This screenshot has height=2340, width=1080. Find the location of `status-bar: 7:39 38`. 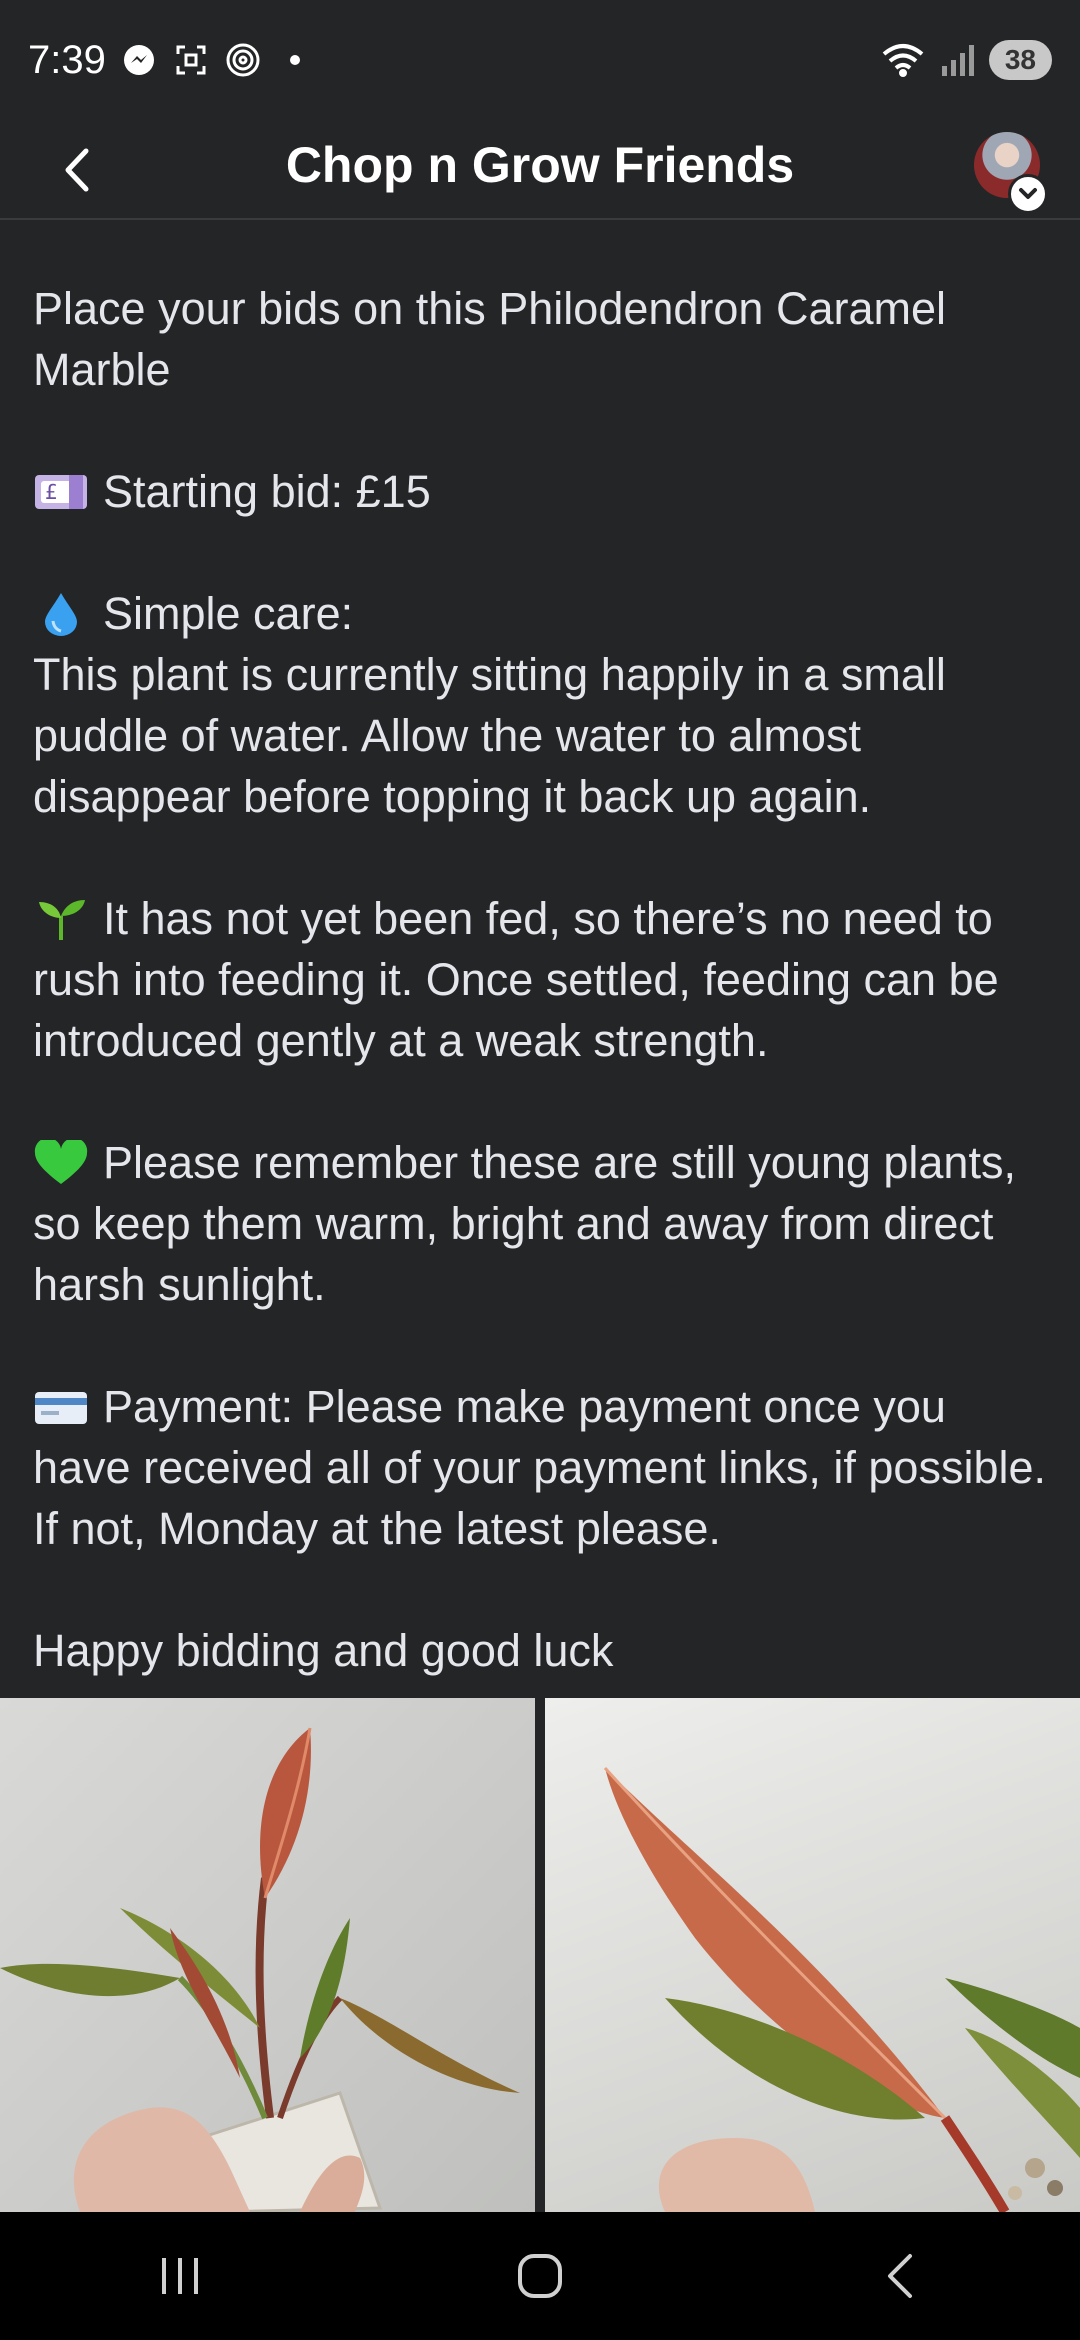

status-bar: 7:39 38 is located at coordinates (540, 60).